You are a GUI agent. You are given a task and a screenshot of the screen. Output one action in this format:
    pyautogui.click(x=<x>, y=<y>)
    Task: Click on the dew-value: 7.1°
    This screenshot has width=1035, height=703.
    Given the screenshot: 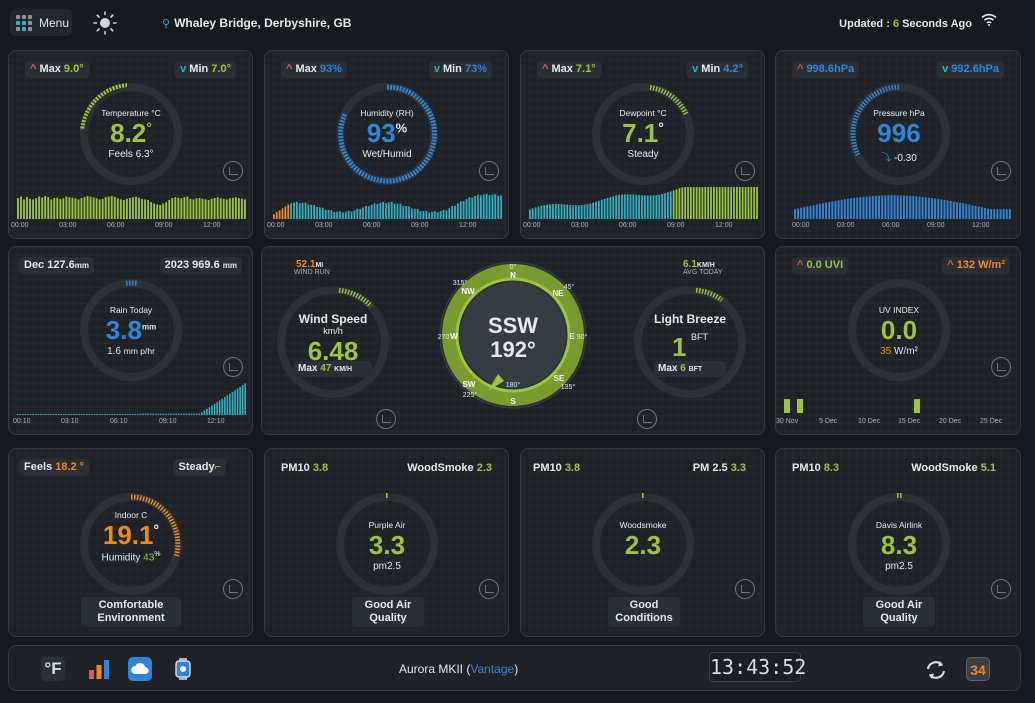 What is the action you would take?
    pyautogui.click(x=643, y=133)
    